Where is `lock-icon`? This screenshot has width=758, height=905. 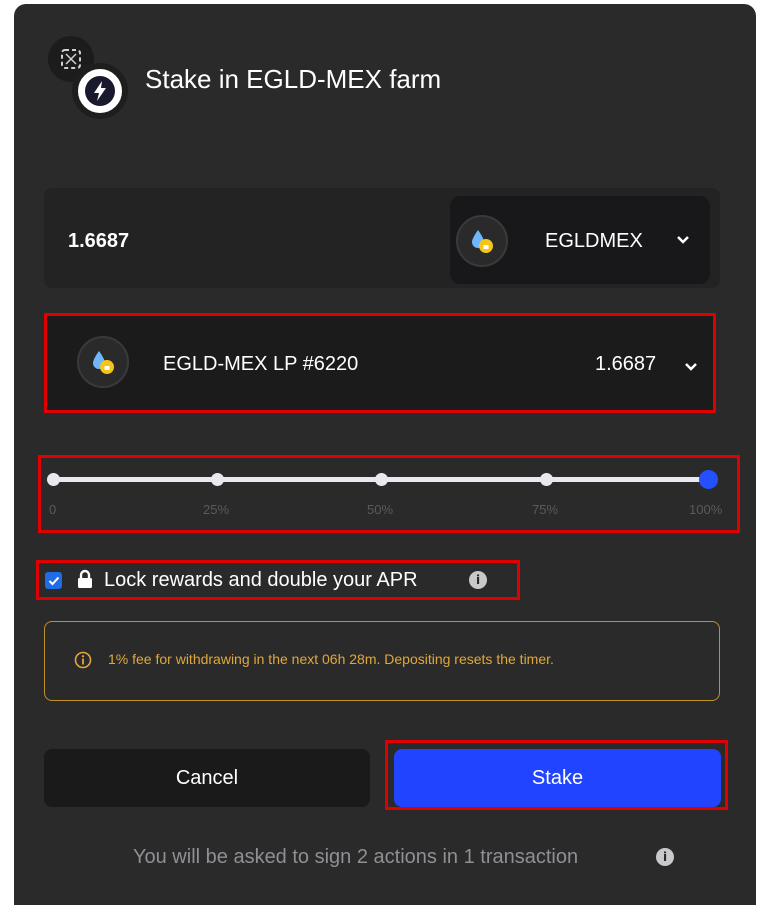 lock-icon is located at coordinates (85, 578).